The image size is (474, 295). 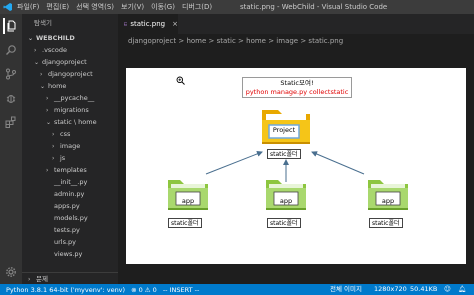 I want to click on tree-item-urls-py: urls.py, so click(x=70, y=242).